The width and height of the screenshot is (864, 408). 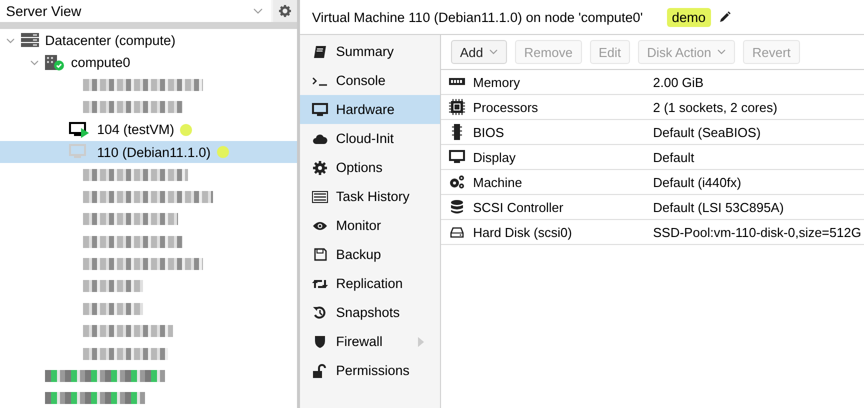 What do you see at coordinates (320, 167) in the screenshot?
I see `gear-icon` at bounding box center [320, 167].